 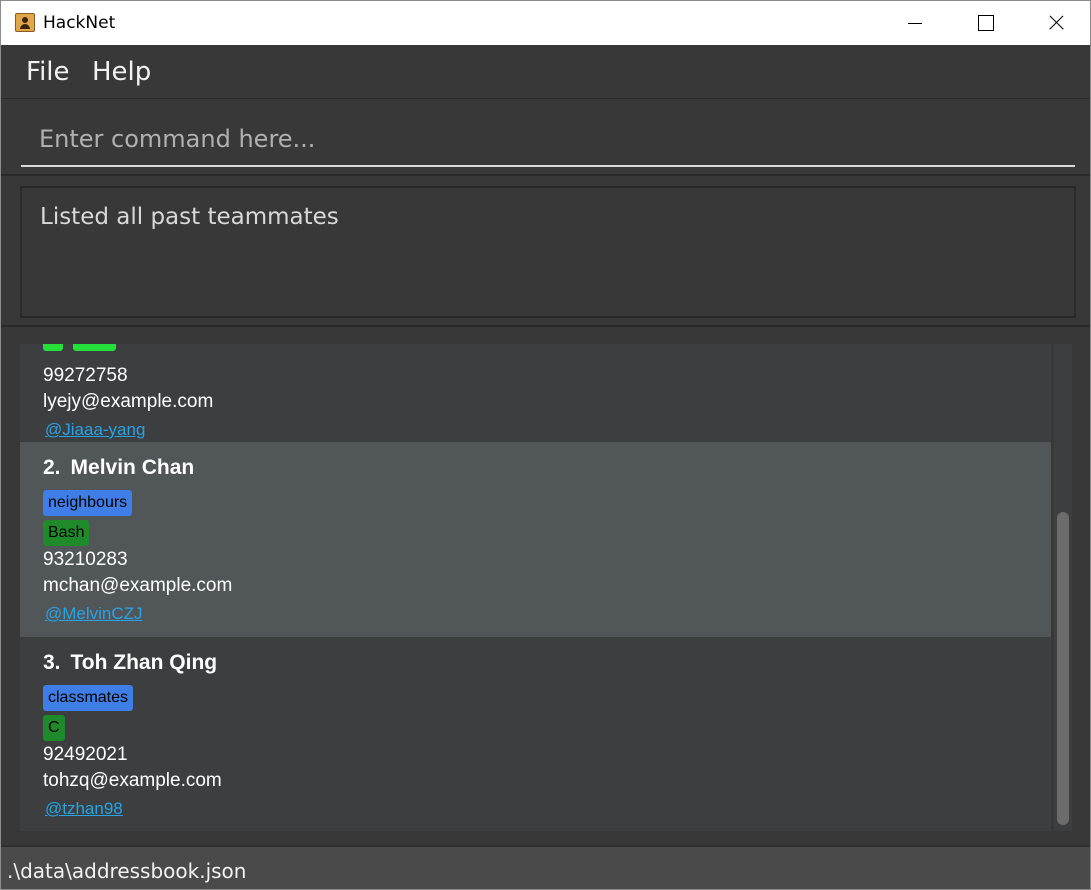 I want to click on person-index: 3., so click(x=52, y=662).